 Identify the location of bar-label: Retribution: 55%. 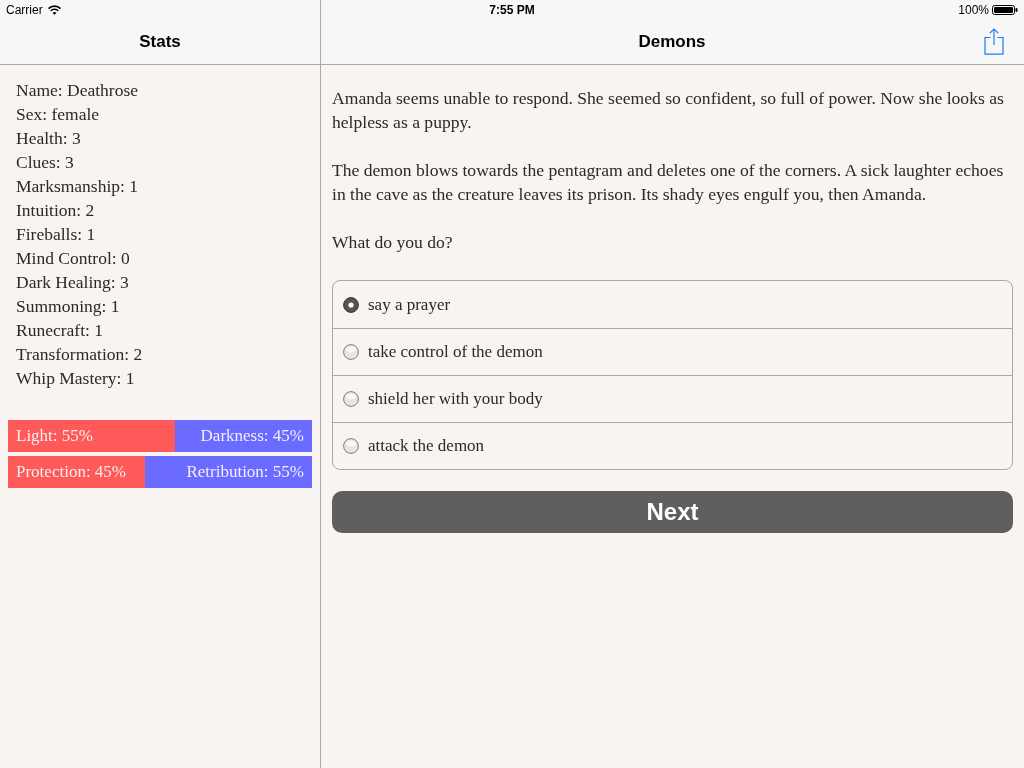
(245, 472).